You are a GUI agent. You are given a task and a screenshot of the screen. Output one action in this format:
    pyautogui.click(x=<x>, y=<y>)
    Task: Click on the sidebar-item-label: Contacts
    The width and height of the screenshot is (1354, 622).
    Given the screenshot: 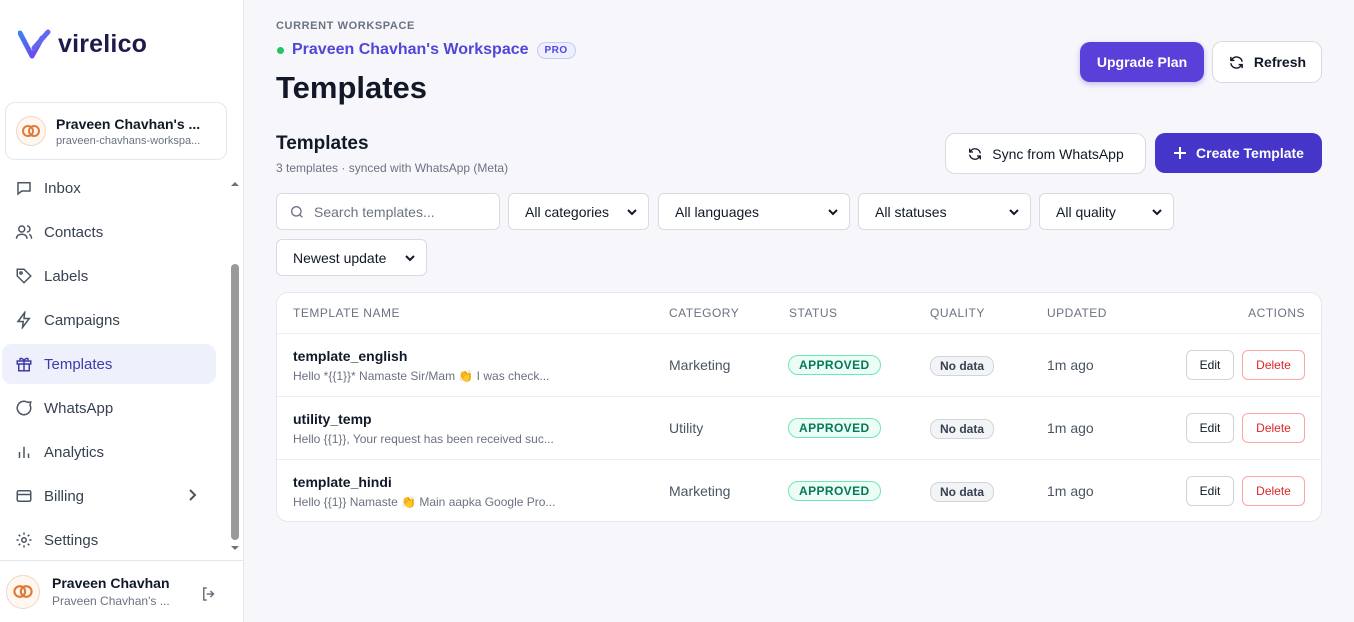 What is the action you would take?
    pyautogui.click(x=74, y=232)
    